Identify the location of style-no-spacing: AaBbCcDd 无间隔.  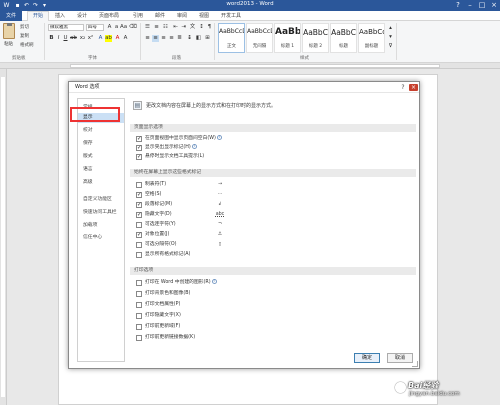
(259, 38).